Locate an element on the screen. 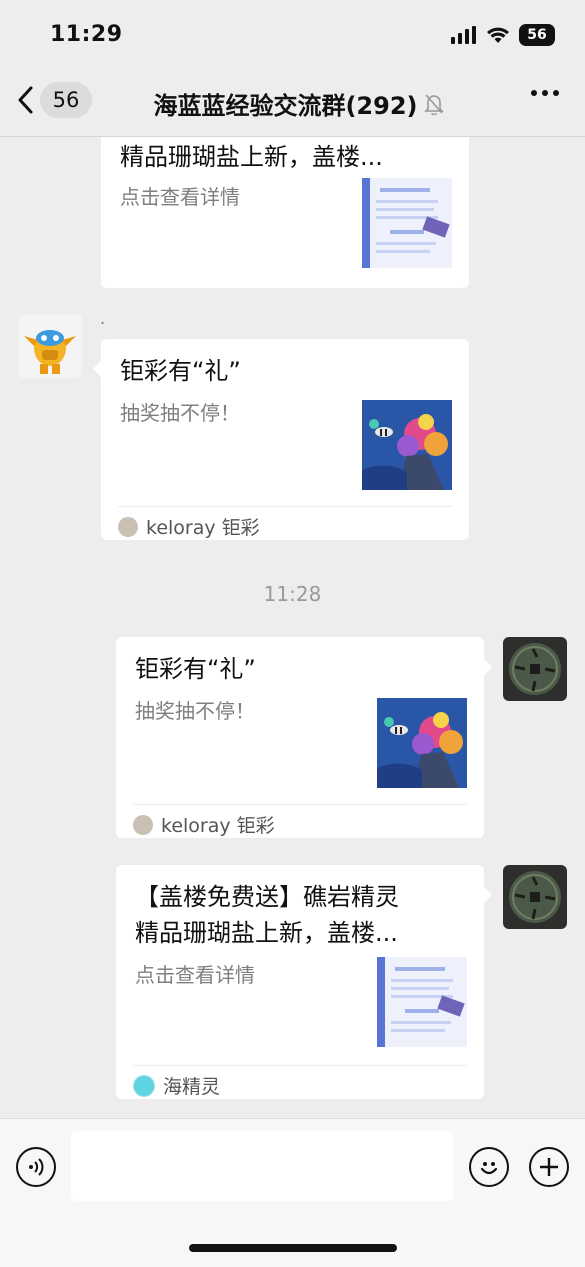 This screenshot has width=585, height=1267. card-title-line-1: 【盖楼免费送】礁岩精灵 is located at coordinates (267, 897).